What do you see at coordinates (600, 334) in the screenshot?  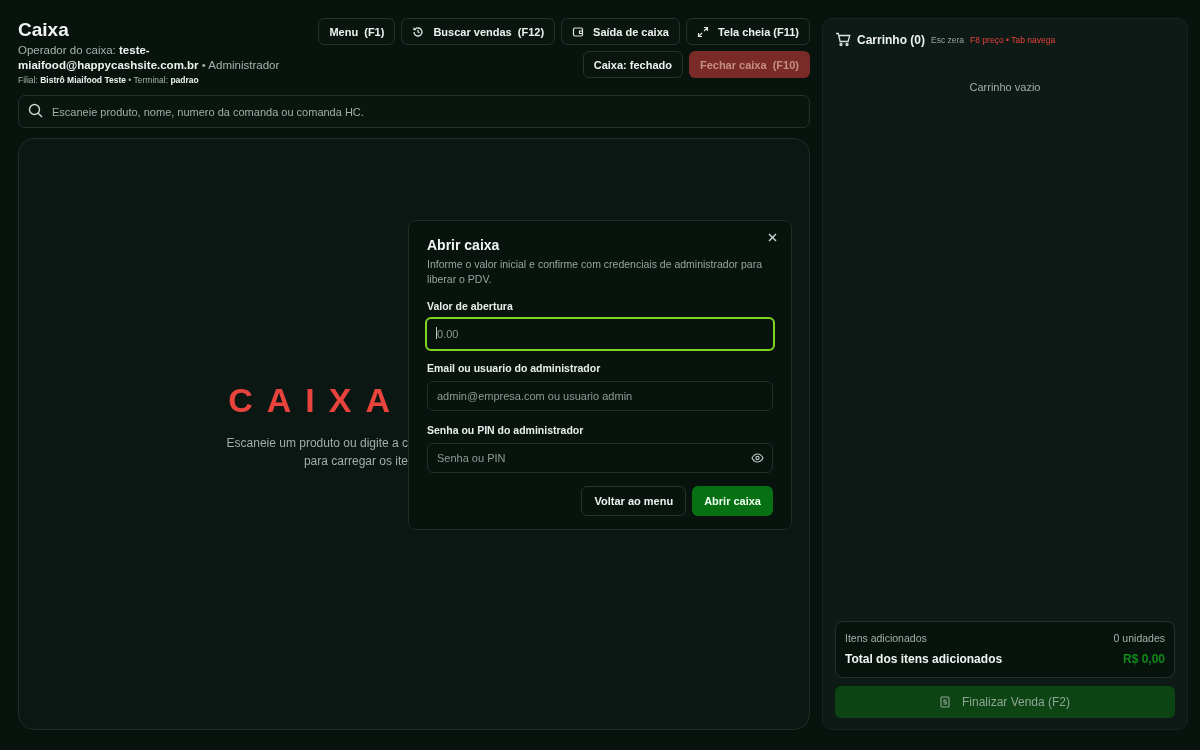 I see `input-field: 0.00` at bounding box center [600, 334].